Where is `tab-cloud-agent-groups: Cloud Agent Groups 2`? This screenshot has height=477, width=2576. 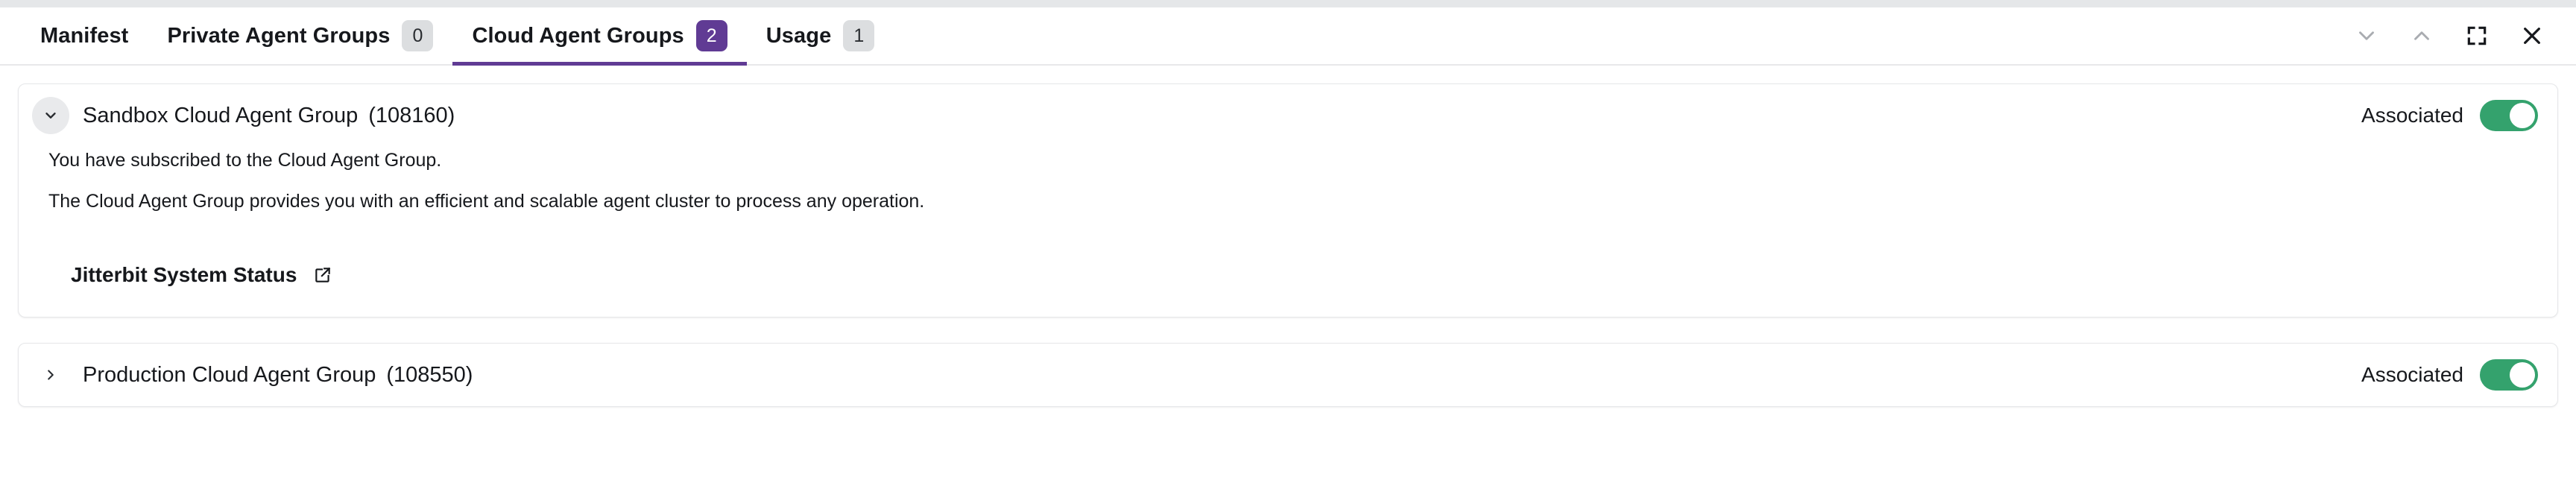
tab-cloud-agent-groups: Cloud Agent Groups 2 is located at coordinates (600, 36).